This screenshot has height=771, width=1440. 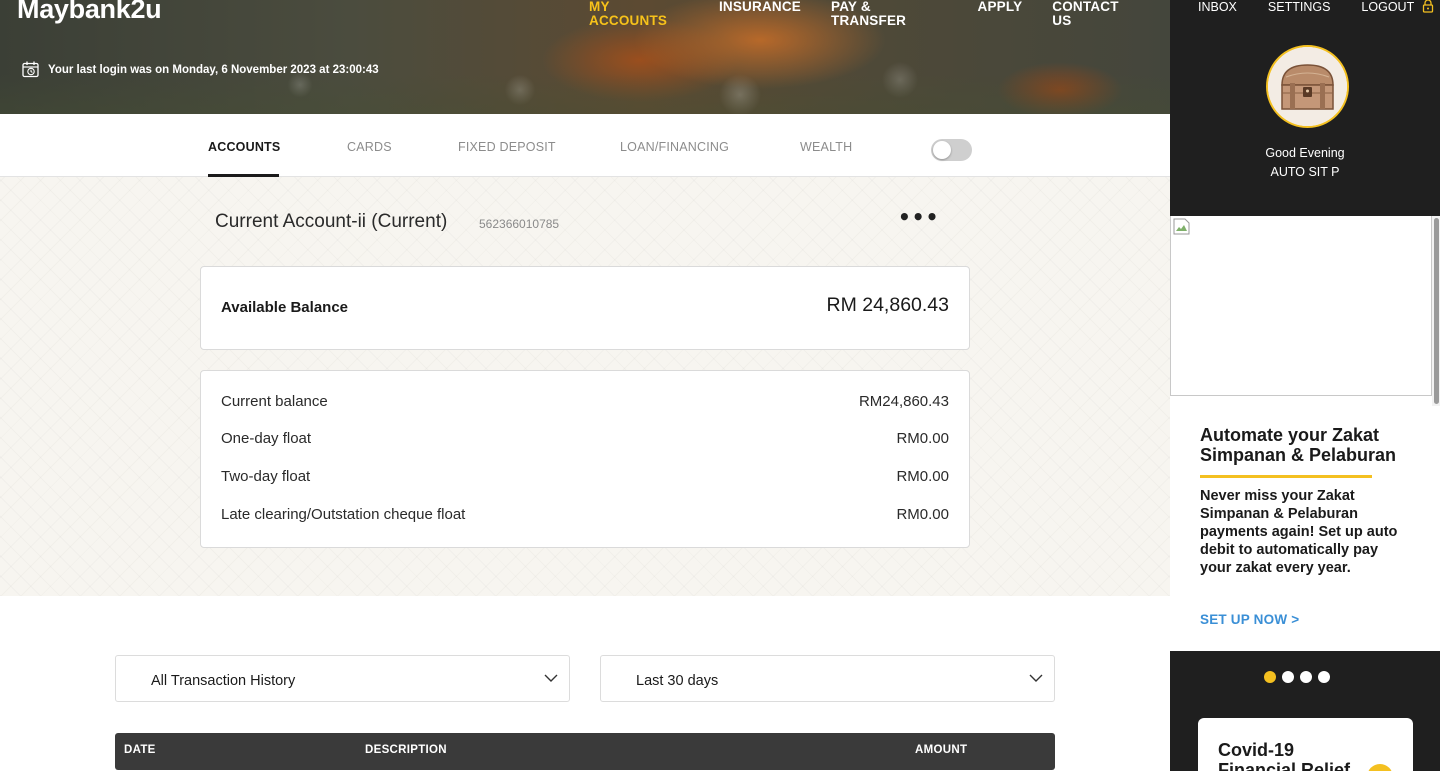 What do you see at coordinates (585, 440) in the screenshot?
I see `balance-detail-row: One-day float RM0.00` at bounding box center [585, 440].